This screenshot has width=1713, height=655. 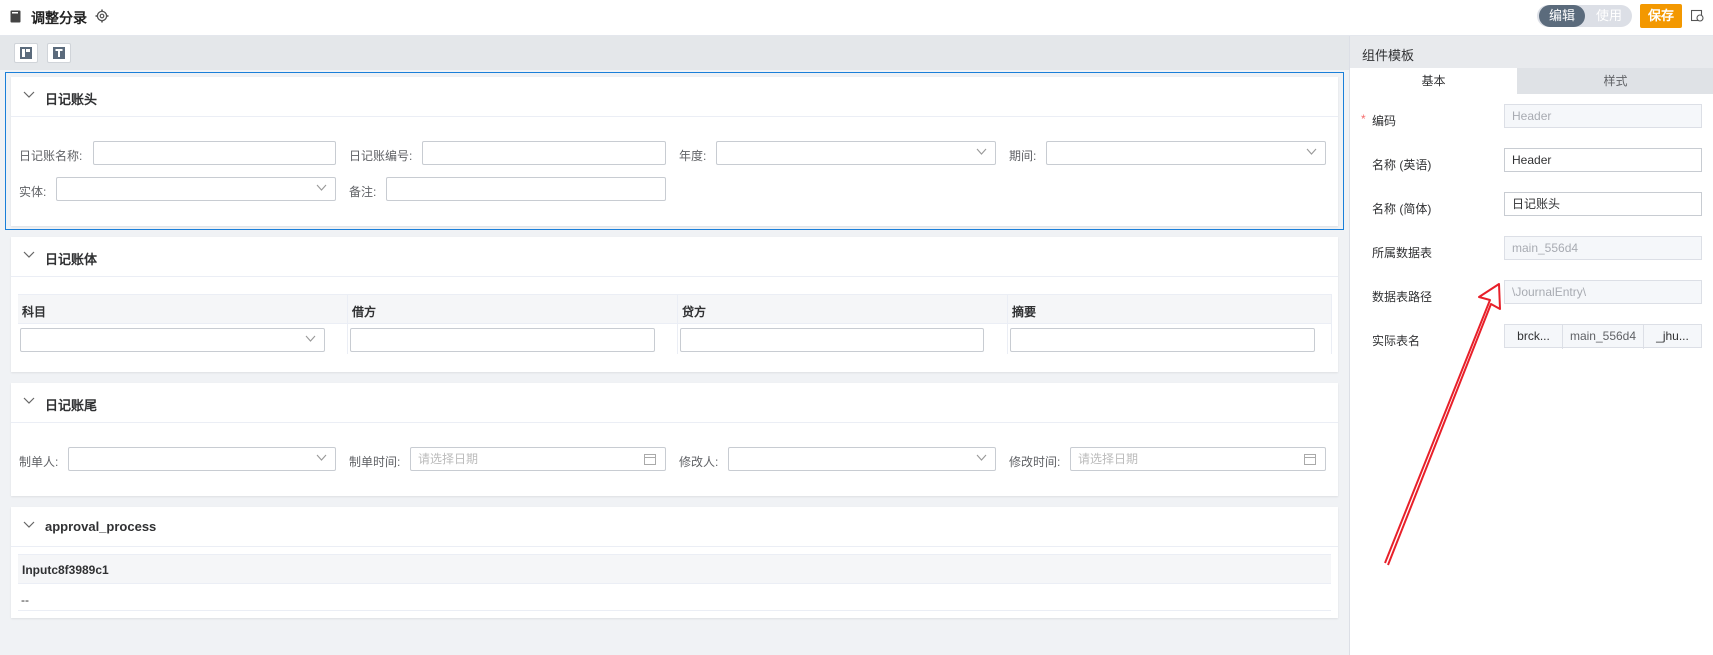 I want to click on section-journal-footer: 日记账尾 制单人: 制单时间: 请选择日期 修改人: 修改时间: 请选择日期, so click(x=674, y=439).